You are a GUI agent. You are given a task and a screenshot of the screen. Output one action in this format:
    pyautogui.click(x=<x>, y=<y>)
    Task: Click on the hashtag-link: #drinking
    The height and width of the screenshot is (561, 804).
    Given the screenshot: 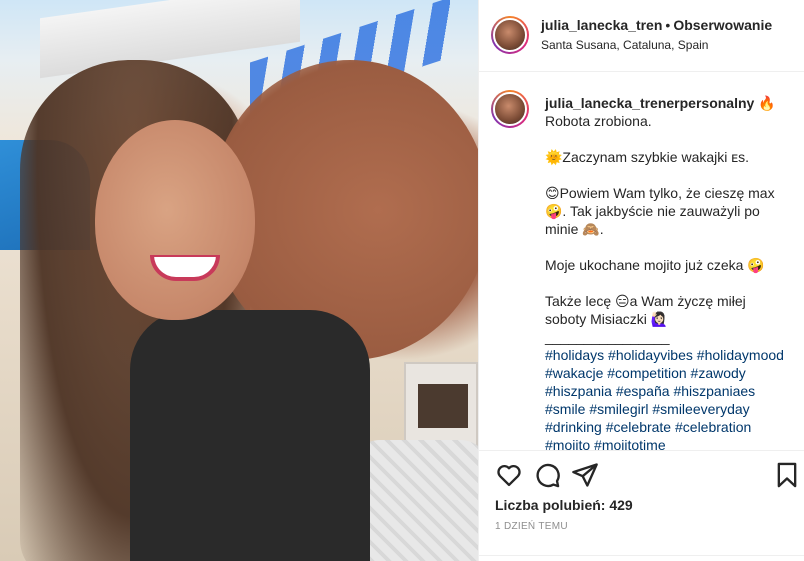 What is the action you would take?
    pyautogui.click(x=573, y=427)
    